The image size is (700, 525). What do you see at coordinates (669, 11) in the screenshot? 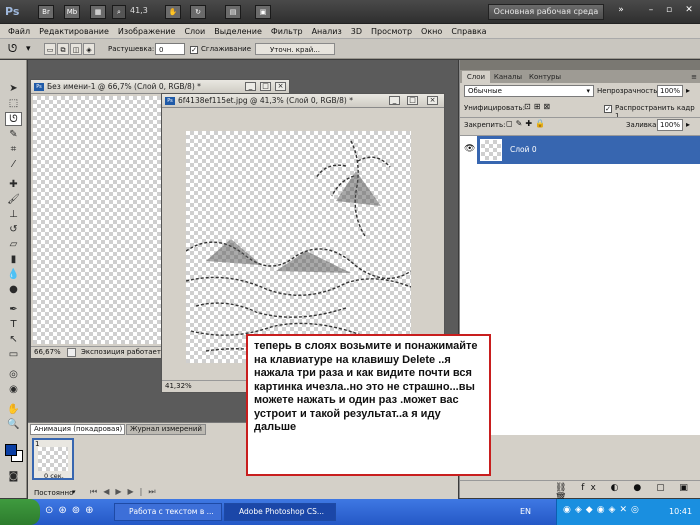
I see `restore-icon: ▫` at bounding box center [669, 11].